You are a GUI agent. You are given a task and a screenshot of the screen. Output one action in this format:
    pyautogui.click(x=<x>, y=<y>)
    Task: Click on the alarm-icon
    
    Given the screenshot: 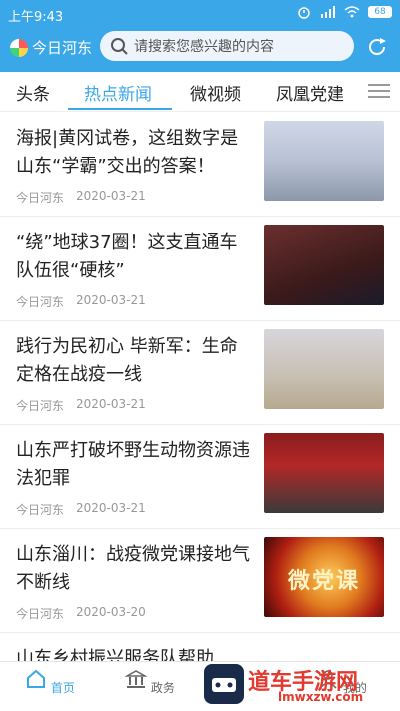 What is the action you would take?
    pyautogui.click(x=304, y=13)
    